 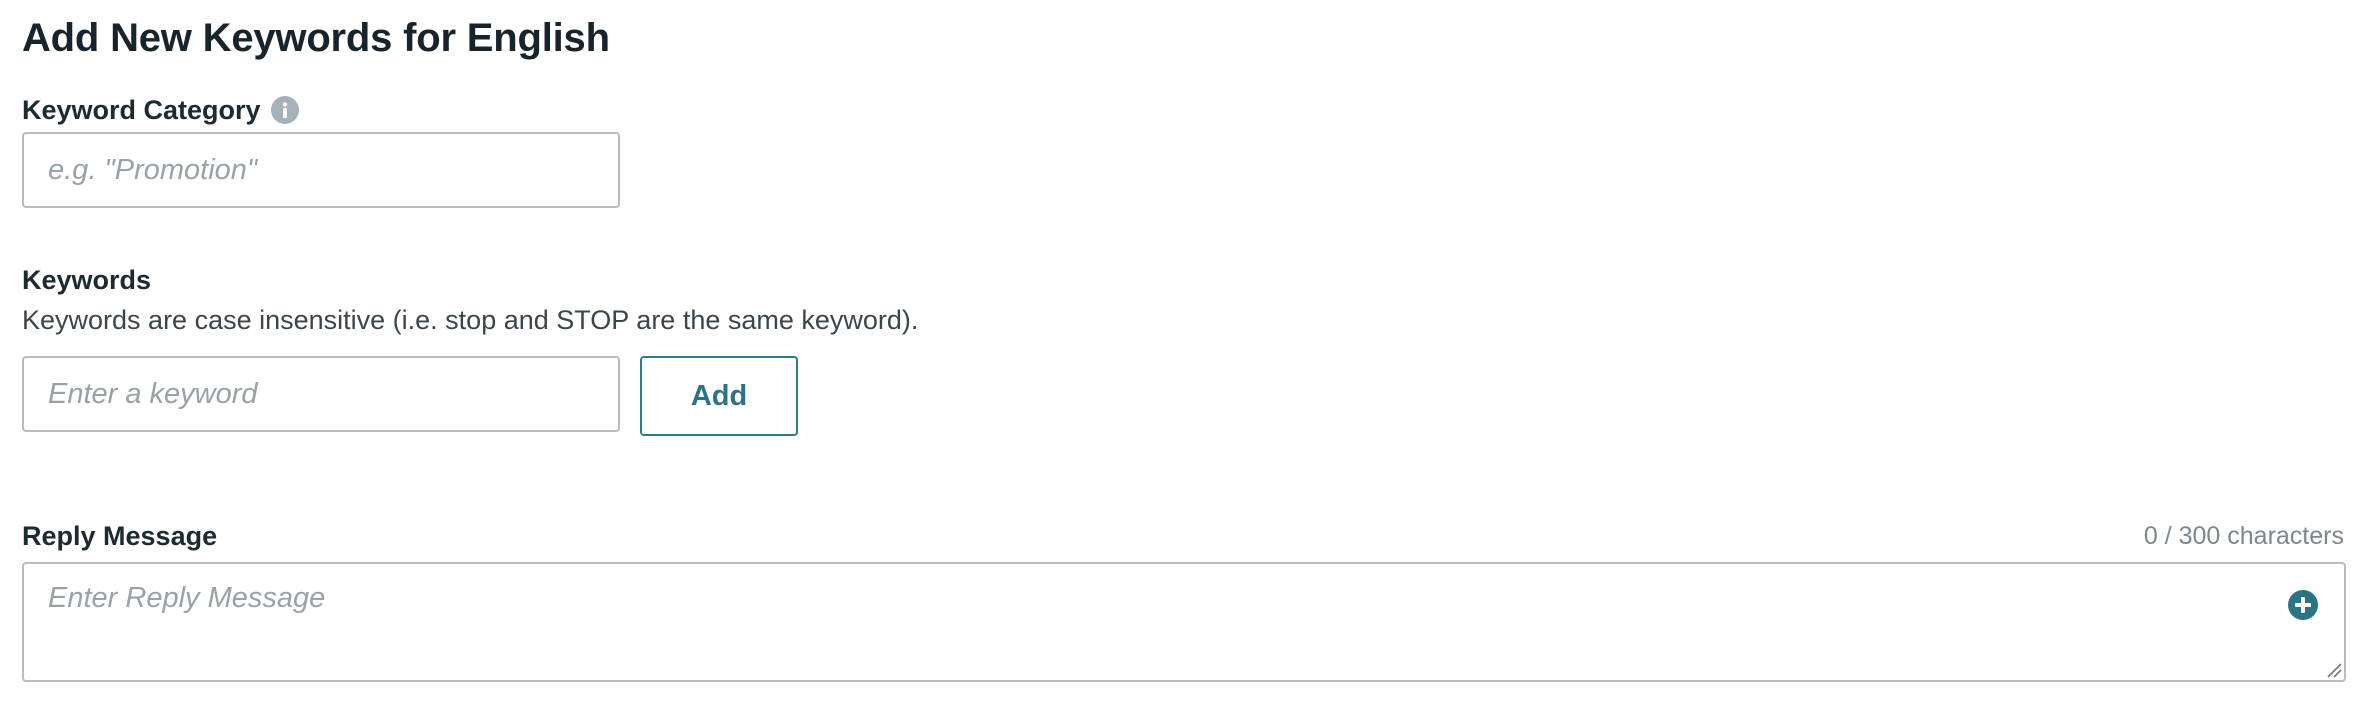 I want to click on reply-message-label: Reply Message, so click(x=120, y=536).